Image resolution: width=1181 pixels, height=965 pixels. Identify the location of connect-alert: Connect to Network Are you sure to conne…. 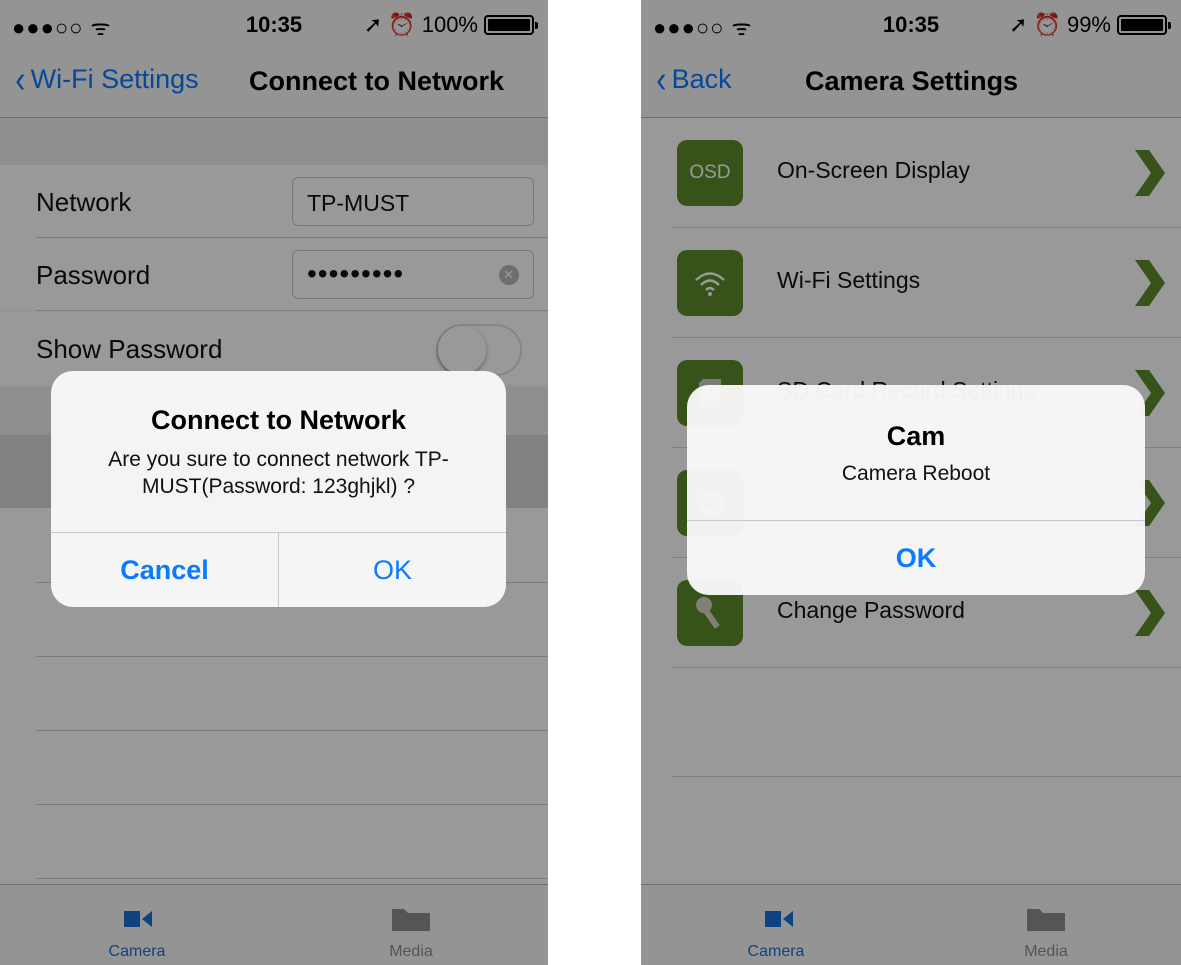
(278, 489).